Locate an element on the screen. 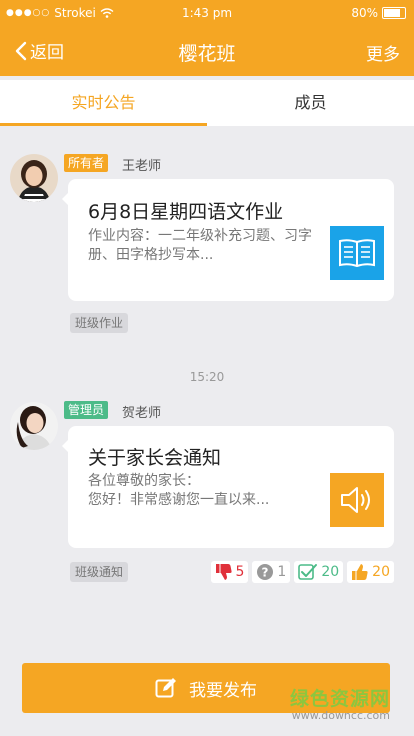 This screenshot has width=414, height=736. question-icon: ? is located at coordinates (265, 572).